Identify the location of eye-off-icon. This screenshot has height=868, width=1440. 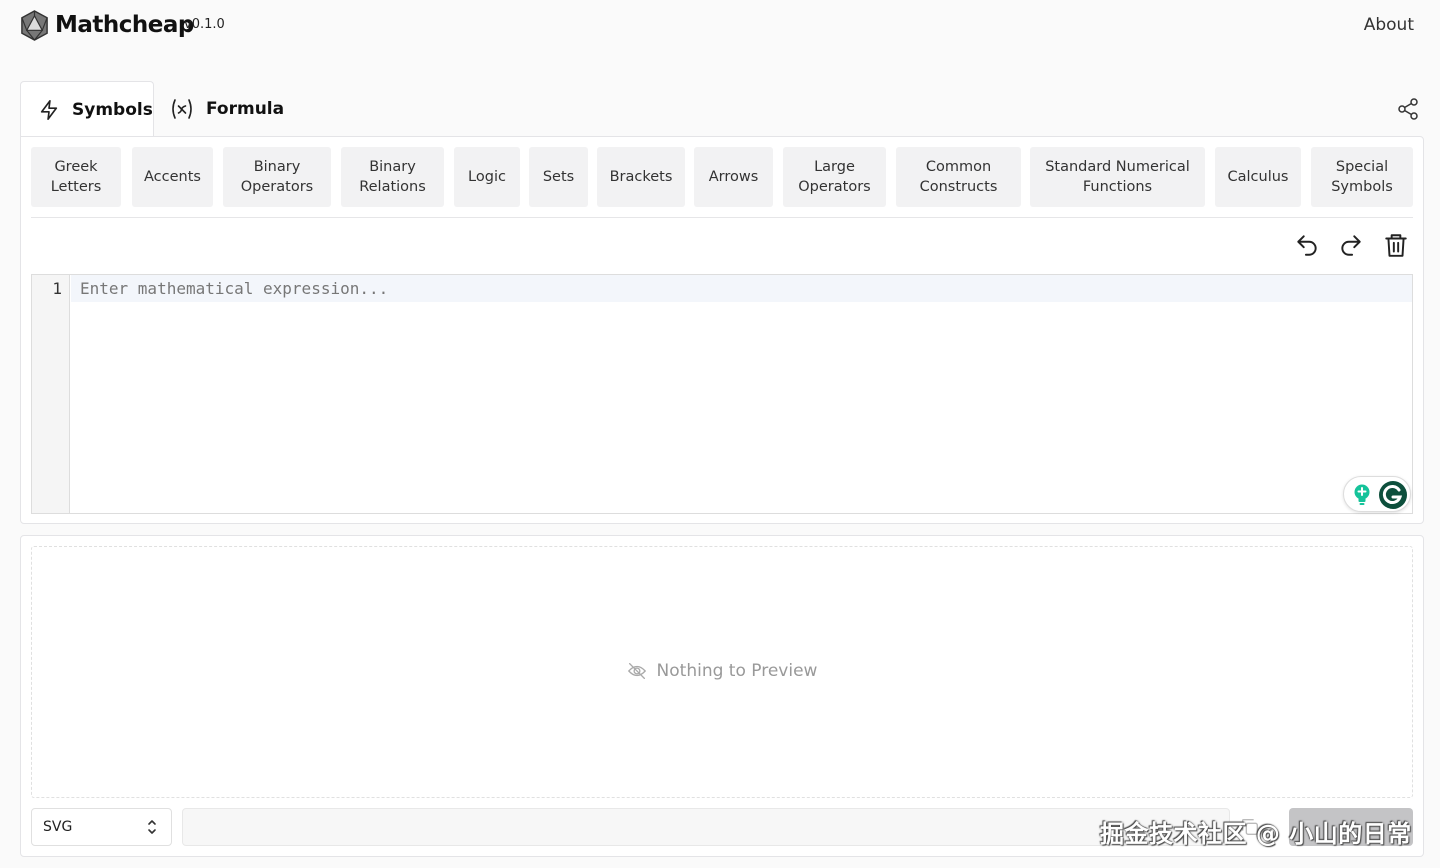
(636, 671).